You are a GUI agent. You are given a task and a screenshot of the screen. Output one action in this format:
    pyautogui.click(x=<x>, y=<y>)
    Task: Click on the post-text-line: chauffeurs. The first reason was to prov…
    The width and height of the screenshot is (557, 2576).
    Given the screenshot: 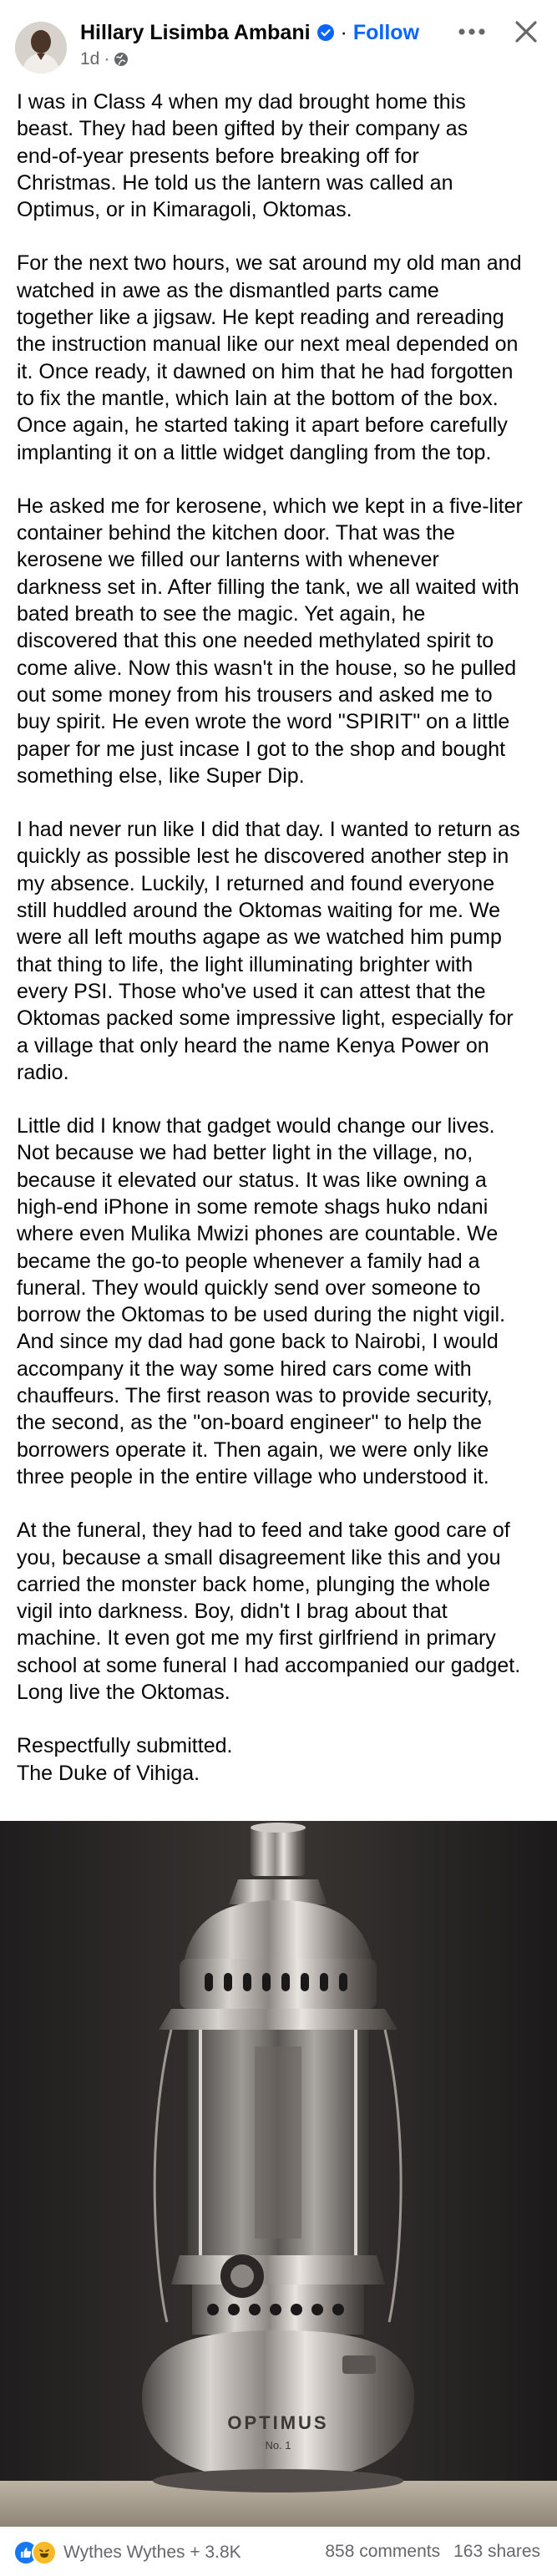 What is the action you would take?
    pyautogui.click(x=255, y=1396)
    